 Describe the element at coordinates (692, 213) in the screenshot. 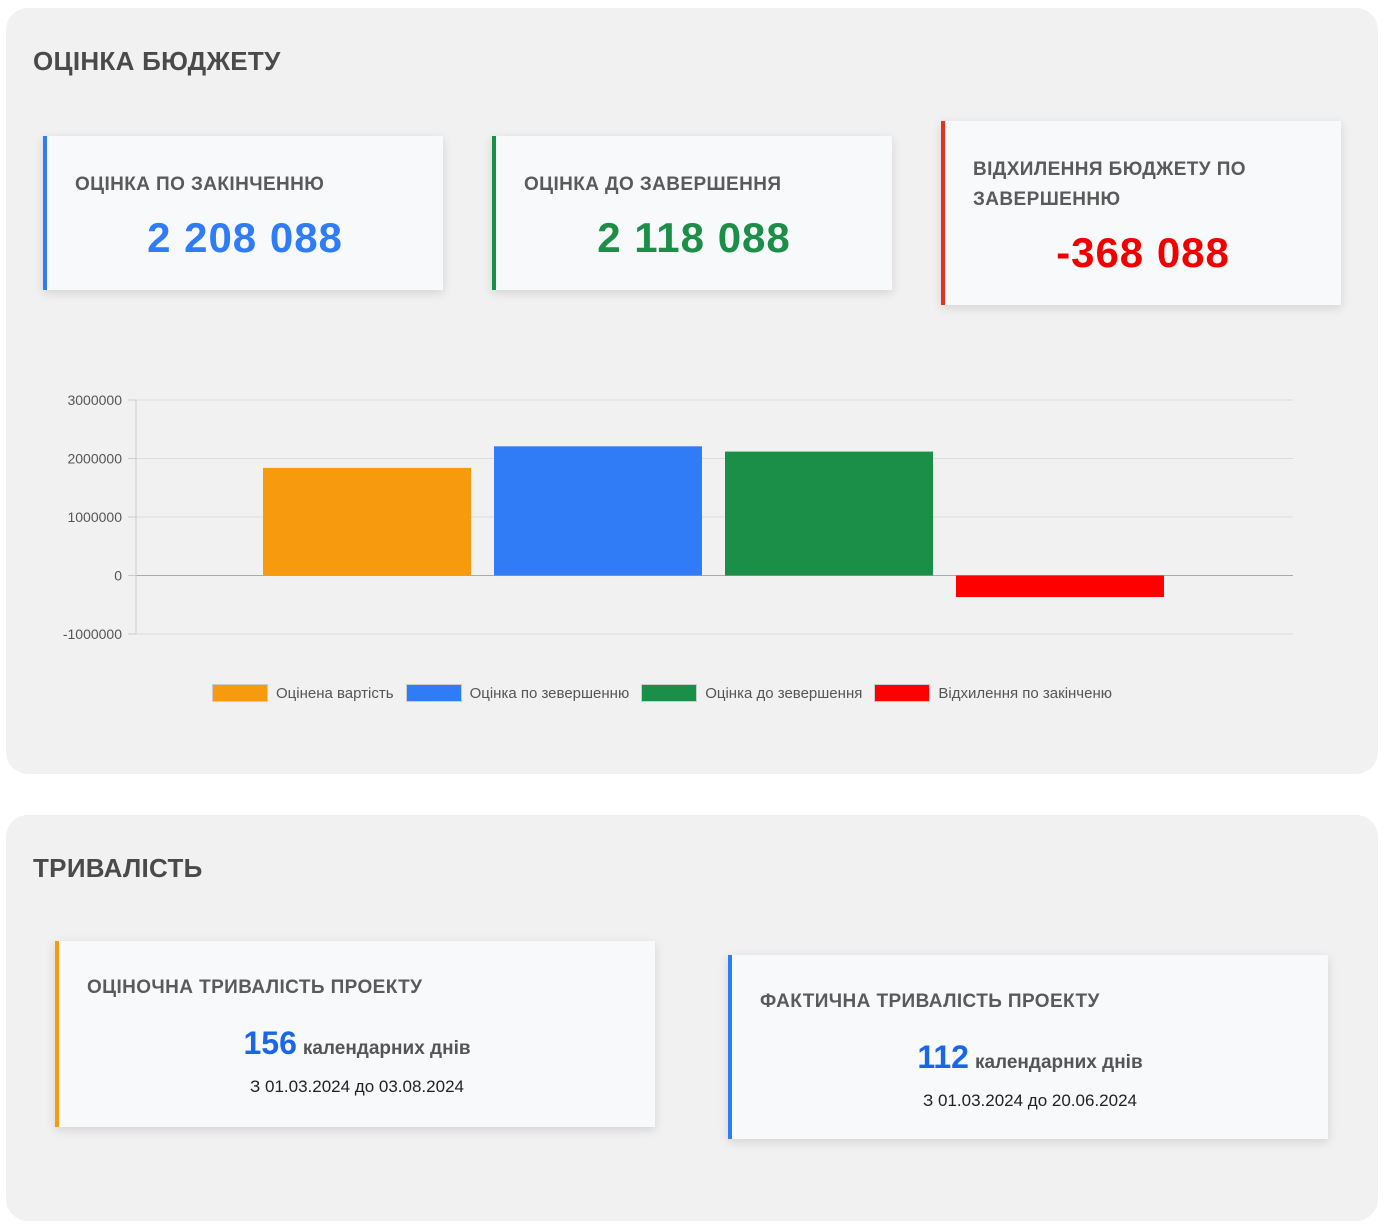

I see `etc-card: ОЦІНКА ДО ЗАВЕРШЕННЯ 2 118 088` at that location.